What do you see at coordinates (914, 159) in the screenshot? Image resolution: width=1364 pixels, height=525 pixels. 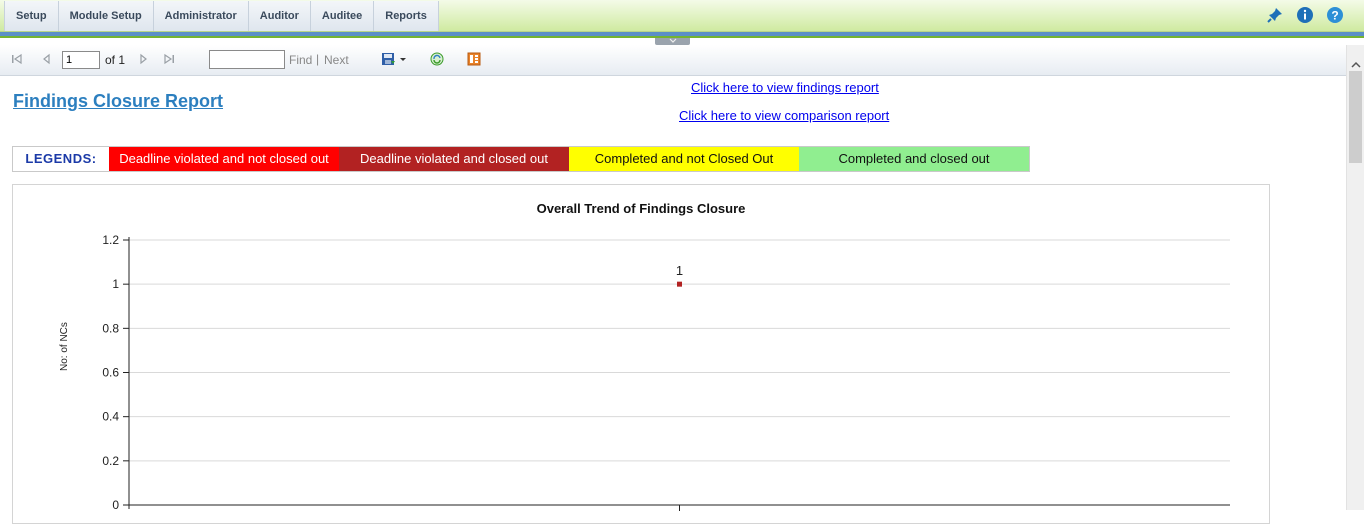 I see `legend-item-completed-closed: Completed and closed out` at bounding box center [914, 159].